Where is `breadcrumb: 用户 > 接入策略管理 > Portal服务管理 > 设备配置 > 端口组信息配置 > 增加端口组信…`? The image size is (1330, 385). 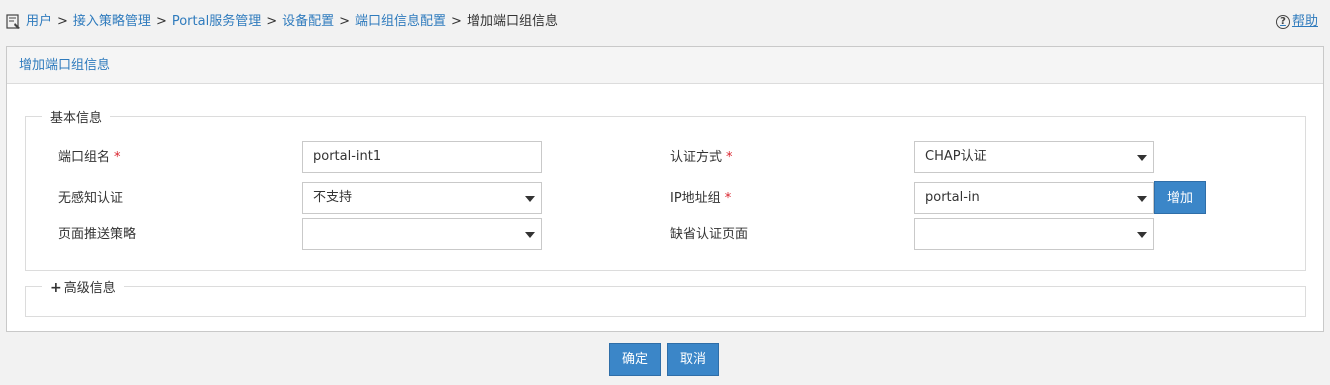 breadcrumb: 用户 > 接入策略管理 > Portal服务管理 > 设备配置 > 端口组信息配置 > 增加端口组信… is located at coordinates (292, 22).